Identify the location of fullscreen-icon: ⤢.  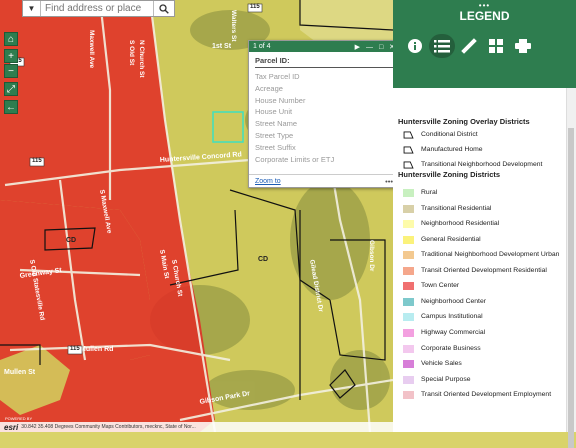
(11, 89).